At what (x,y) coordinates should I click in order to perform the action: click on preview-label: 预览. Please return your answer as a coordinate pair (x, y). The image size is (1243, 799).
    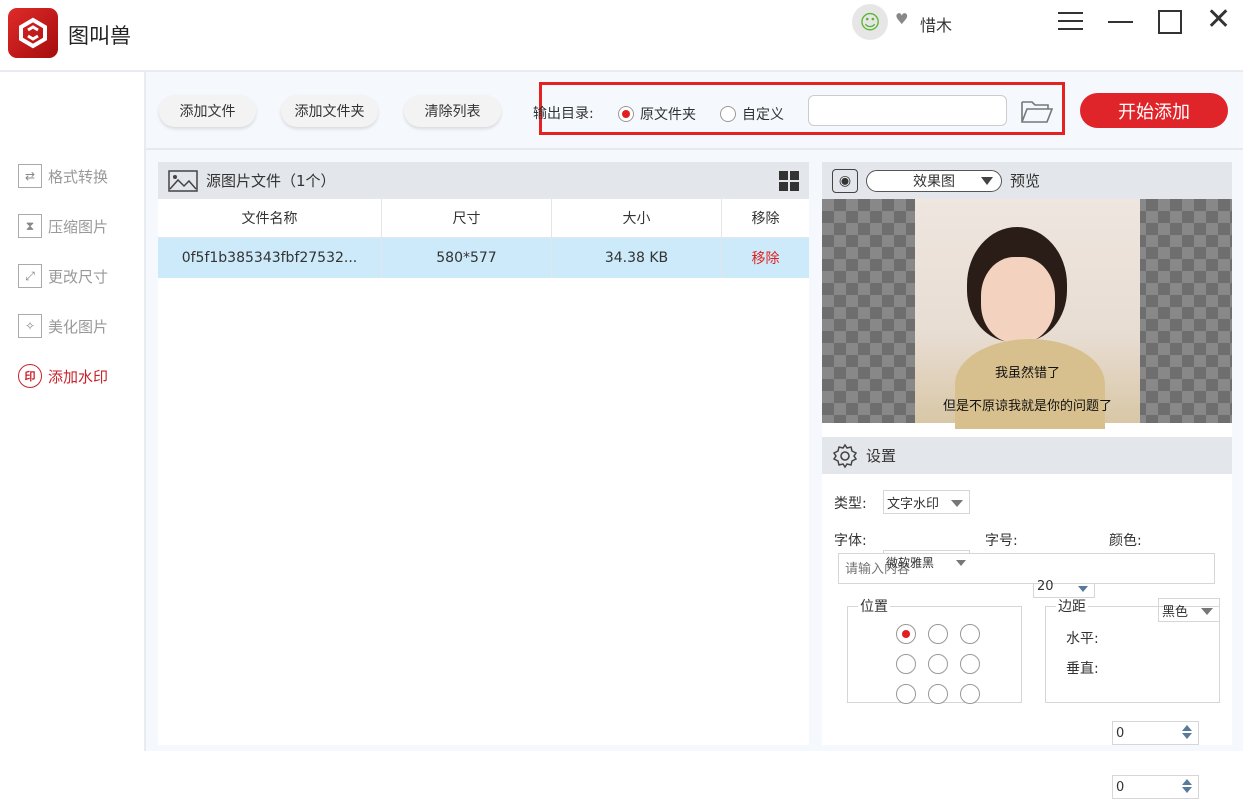
    Looking at the image, I should click on (1025, 181).